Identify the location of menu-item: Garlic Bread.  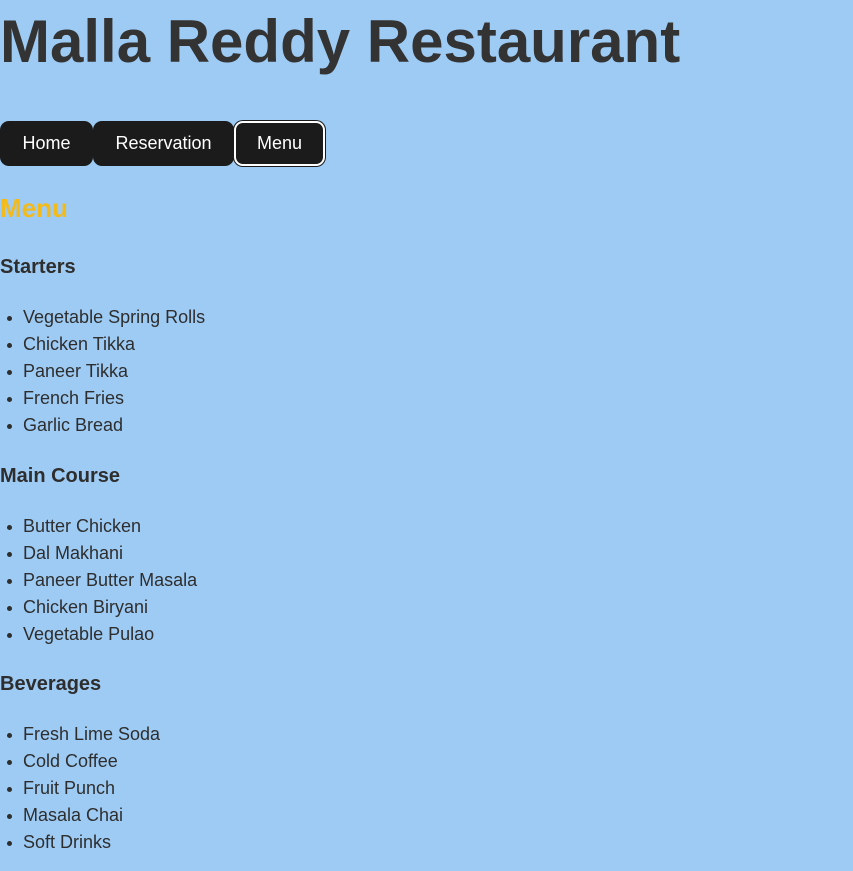
(105, 425).